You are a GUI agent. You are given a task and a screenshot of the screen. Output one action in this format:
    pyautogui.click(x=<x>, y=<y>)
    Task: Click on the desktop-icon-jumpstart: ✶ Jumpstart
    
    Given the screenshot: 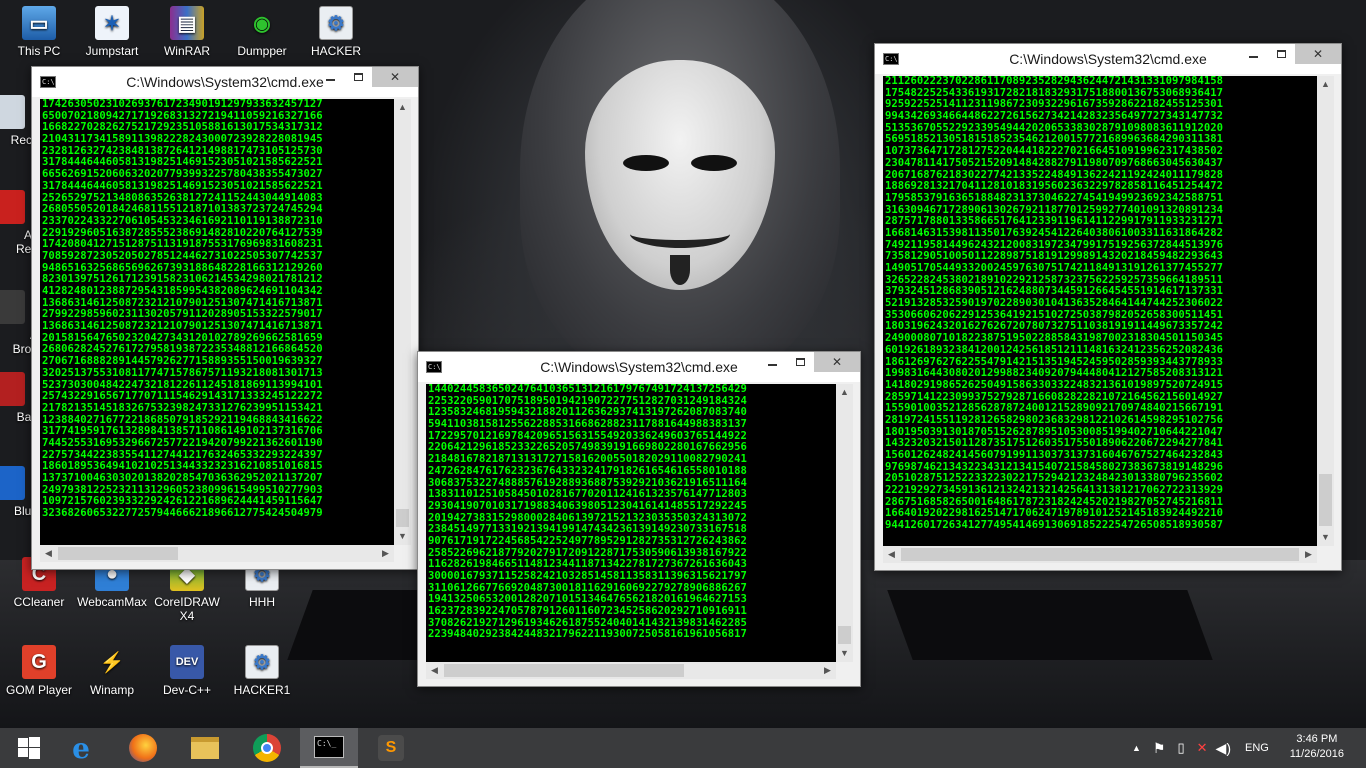 What is the action you would take?
    pyautogui.click(x=112, y=32)
    